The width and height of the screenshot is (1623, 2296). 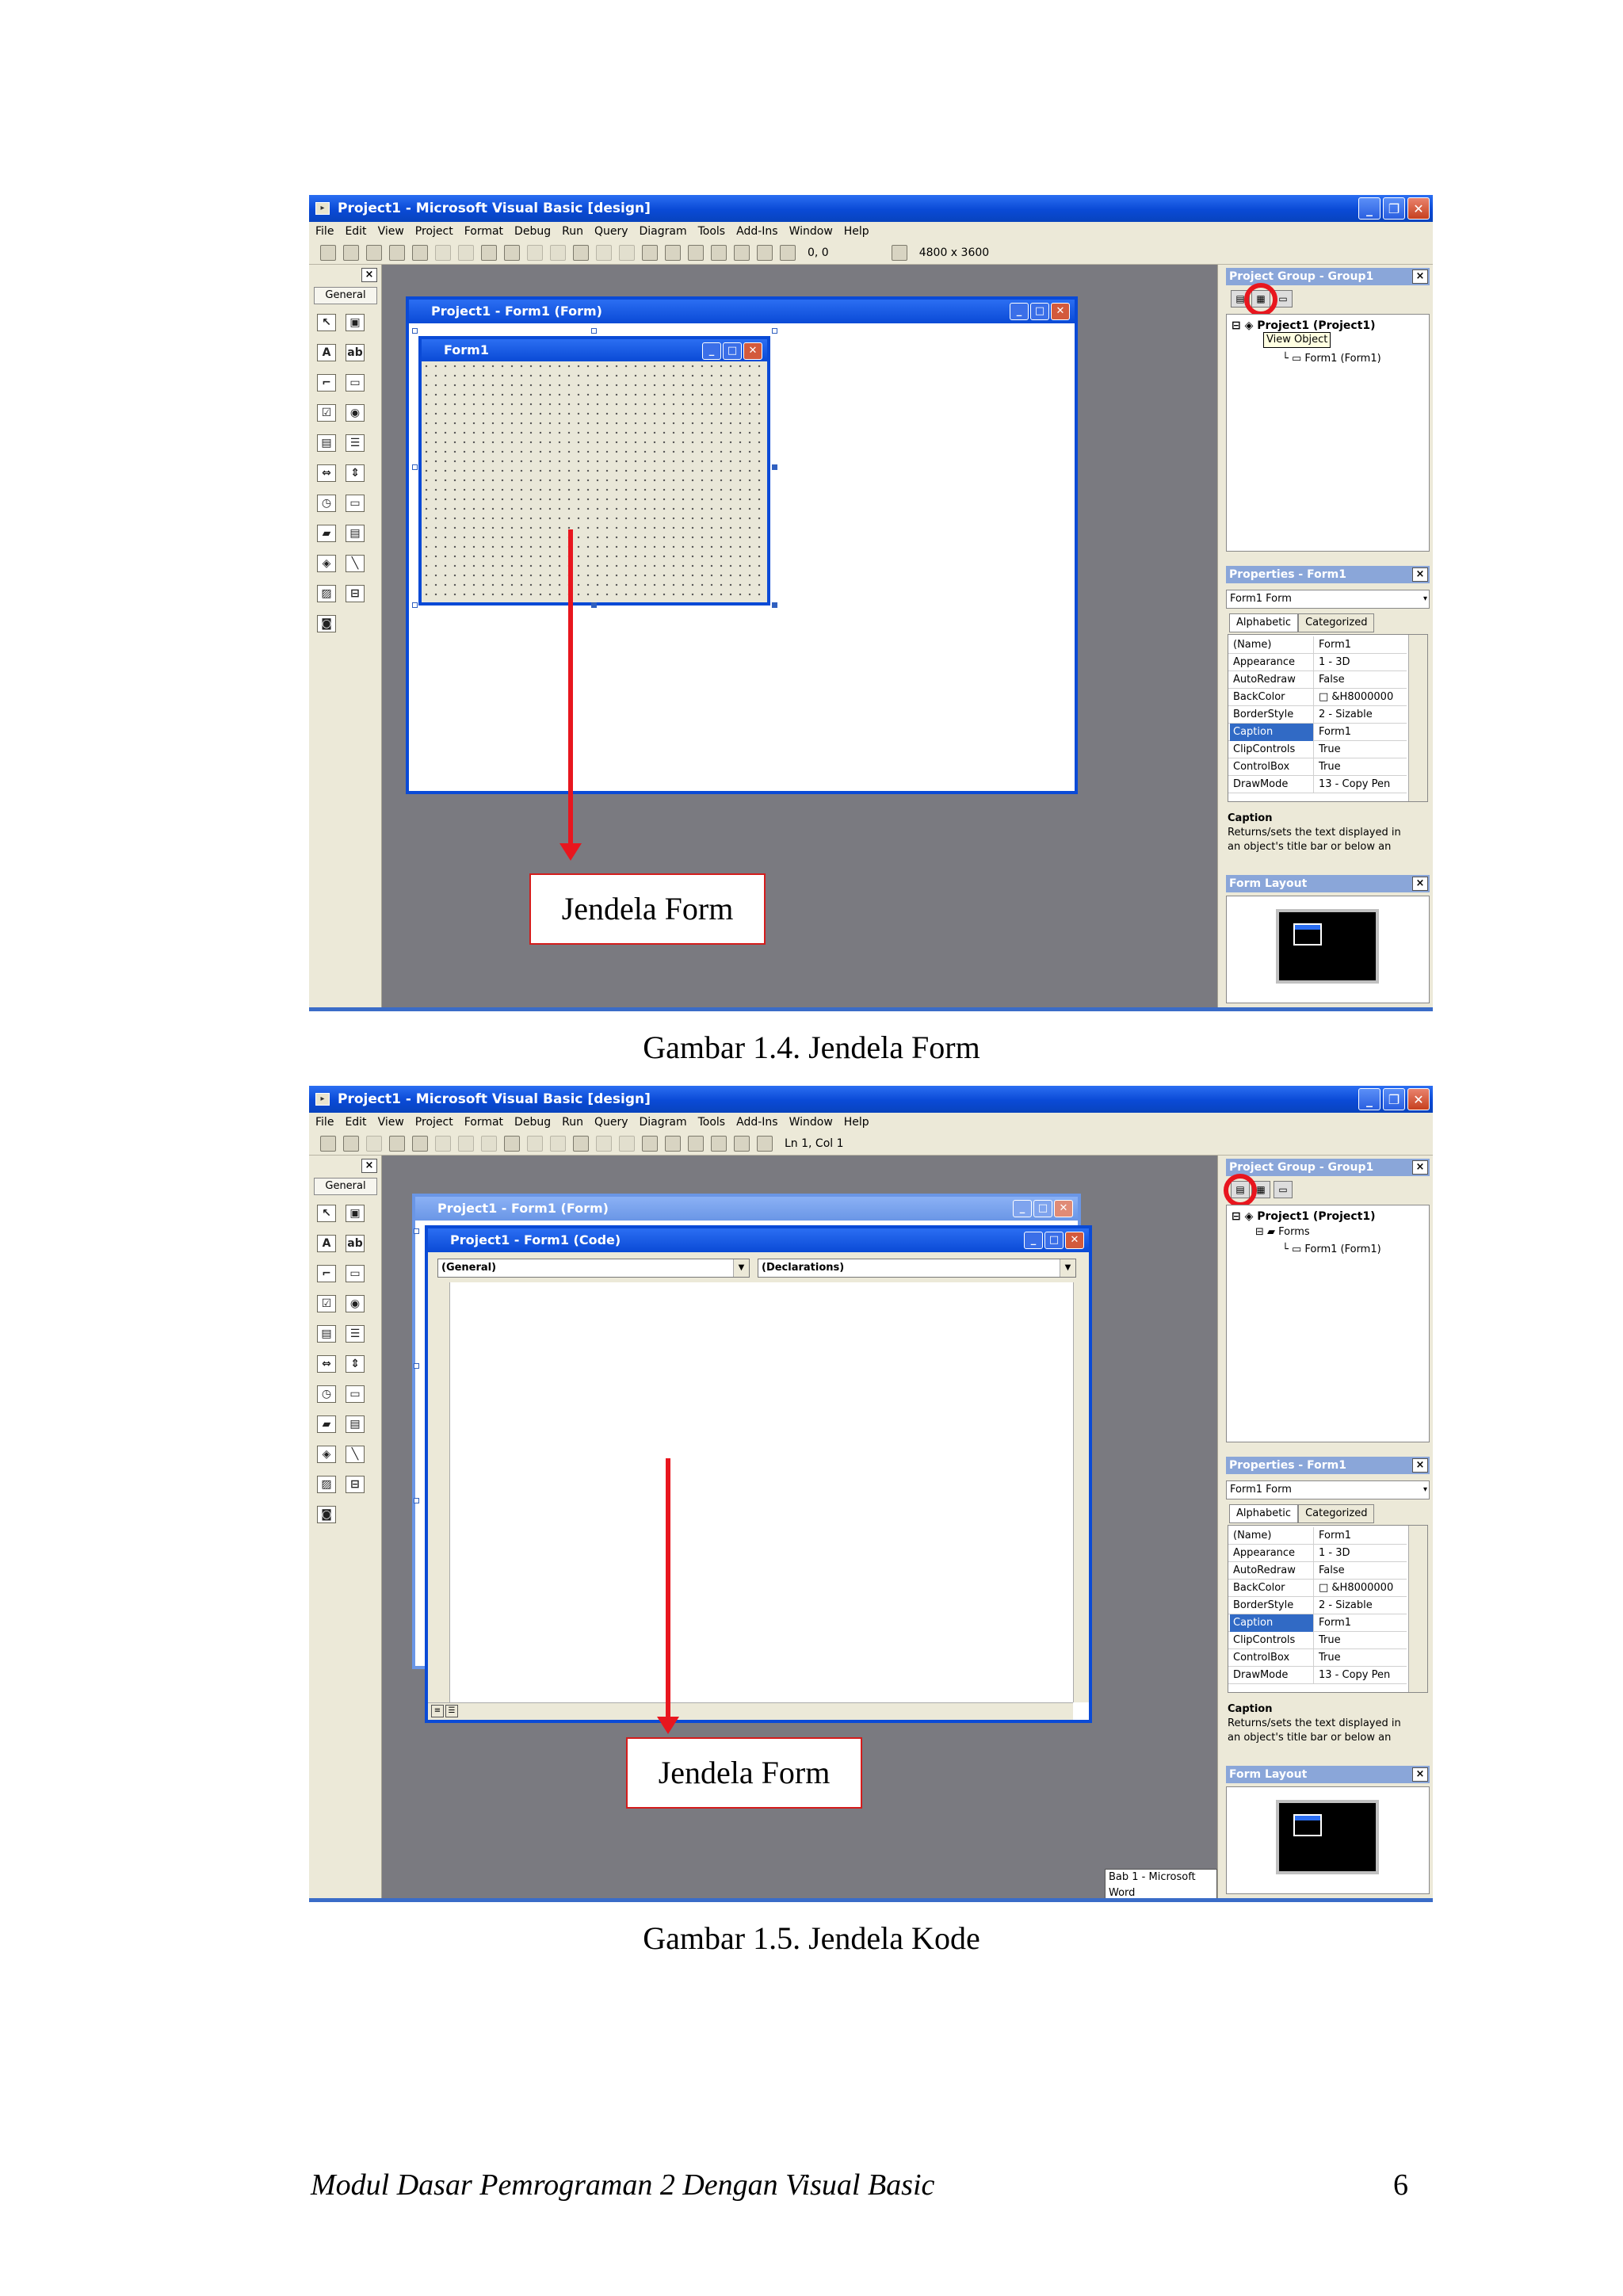 I want to click on checkbox-tool-icon: ☑, so click(x=326, y=413).